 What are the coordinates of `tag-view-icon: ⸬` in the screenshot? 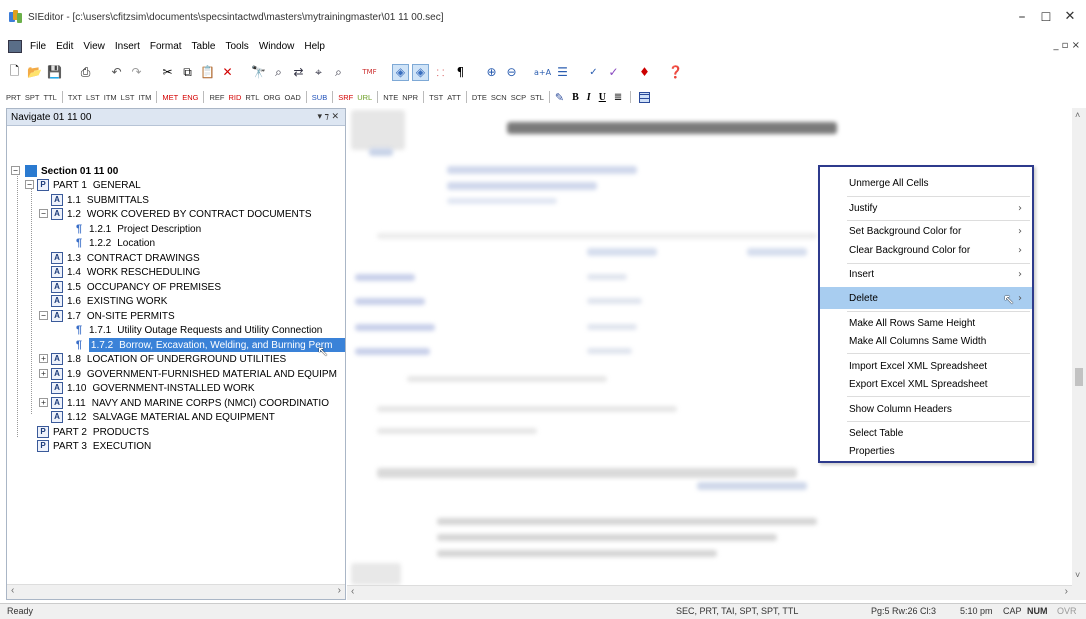 It's located at (440, 72).